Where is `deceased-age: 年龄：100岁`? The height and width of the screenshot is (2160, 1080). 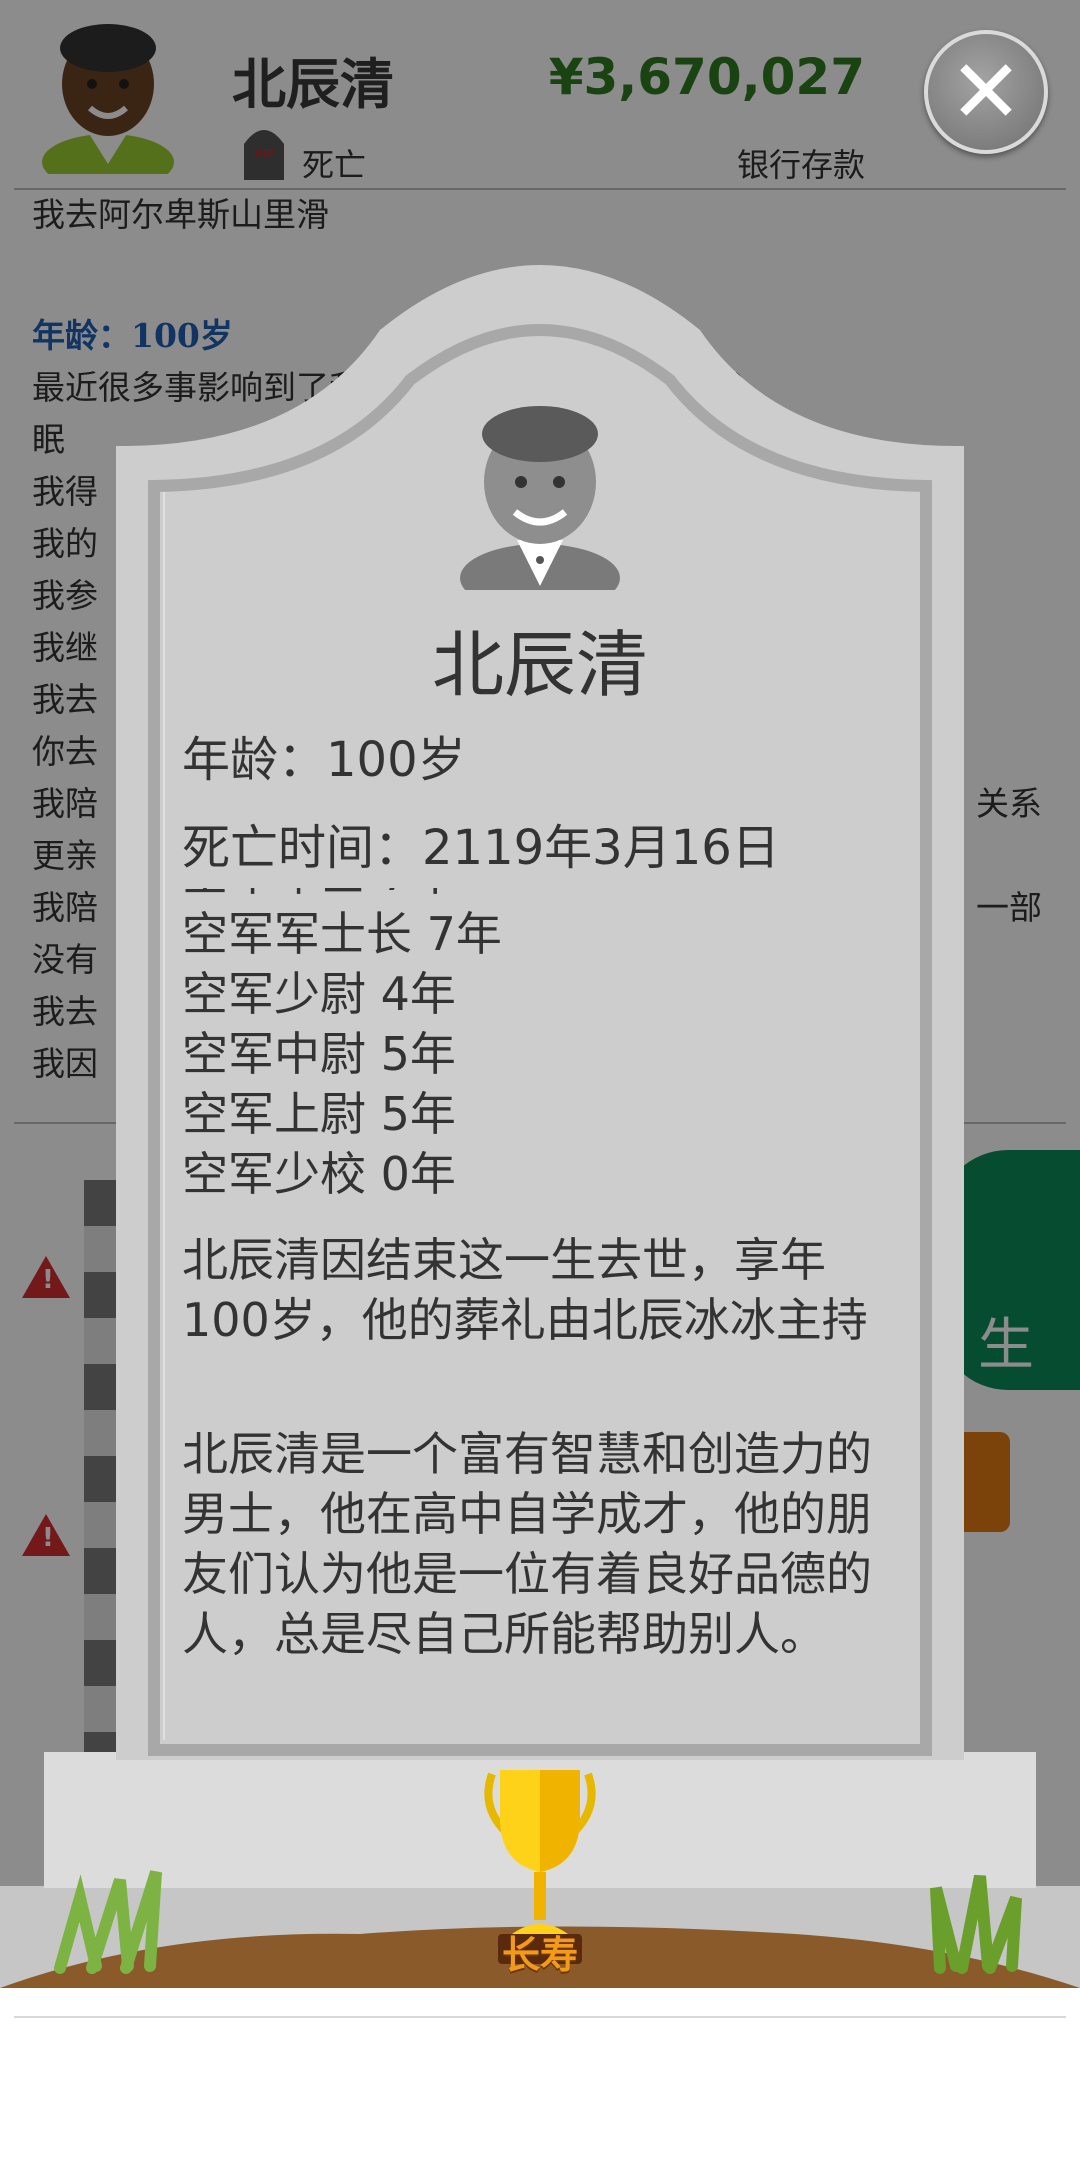
deceased-age: 年龄：100岁 is located at coordinates (324, 760).